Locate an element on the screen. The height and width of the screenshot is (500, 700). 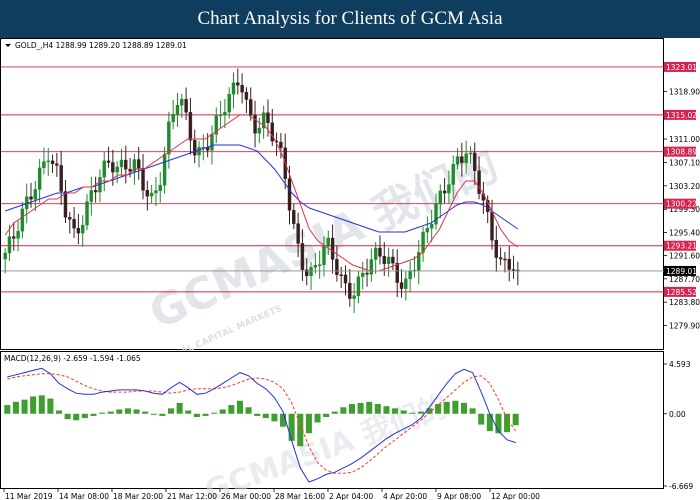
time-tick-label: 4 Apr 20:00 is located at coordinates (405, 496).